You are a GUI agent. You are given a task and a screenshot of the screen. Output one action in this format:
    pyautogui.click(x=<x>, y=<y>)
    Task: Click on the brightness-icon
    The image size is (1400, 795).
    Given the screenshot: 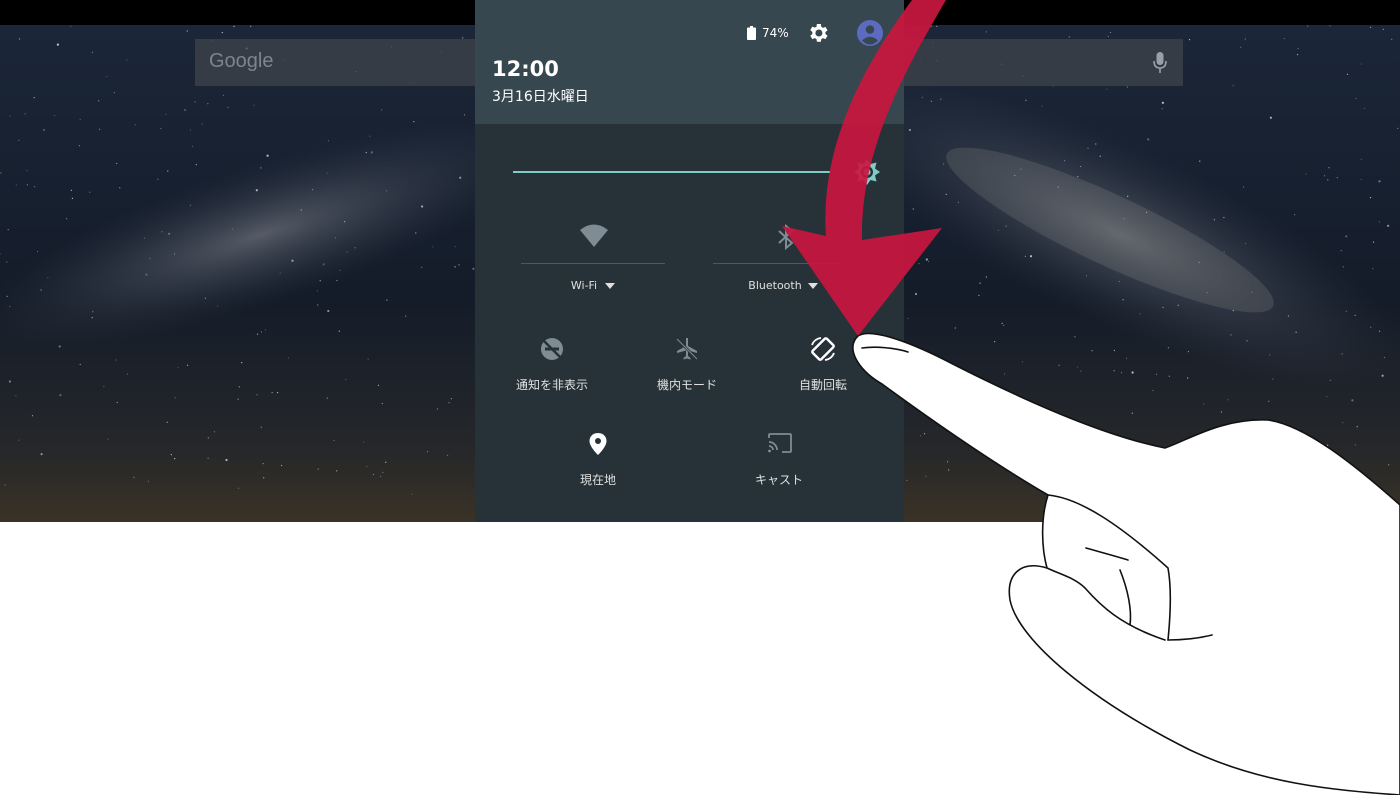 What is the action you would take?
    pyautogui.click(x=867, y=172)
    